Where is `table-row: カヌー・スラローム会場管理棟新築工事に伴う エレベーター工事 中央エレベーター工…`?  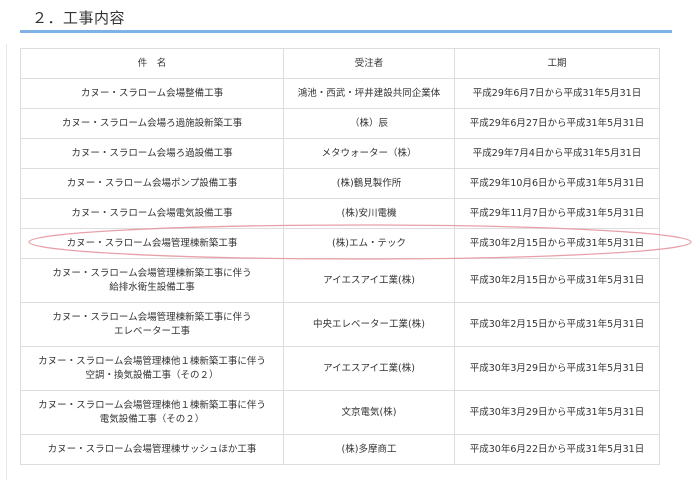
table-row: カヌー・スラローム会場管理棟新築工事に伴う エレベーター工事 中央エレベーター工… is located at coordinates (340, 324).